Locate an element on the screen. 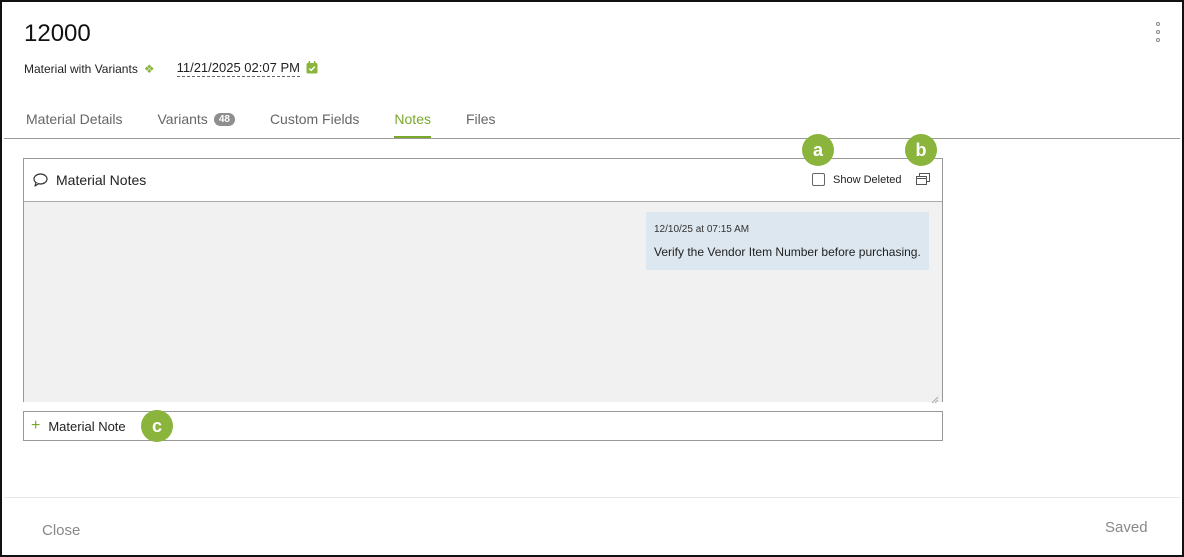  tab-custom-fields: Custom Fields is located at coordinates (314, 123).